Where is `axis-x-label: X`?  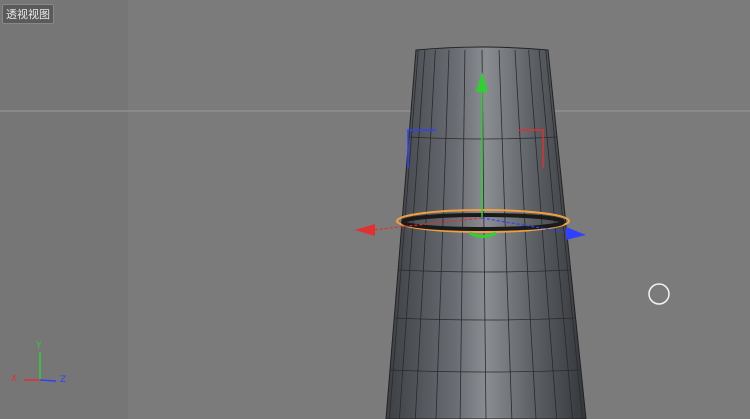
axis-x-label: X is located at coordinates (14, 379).